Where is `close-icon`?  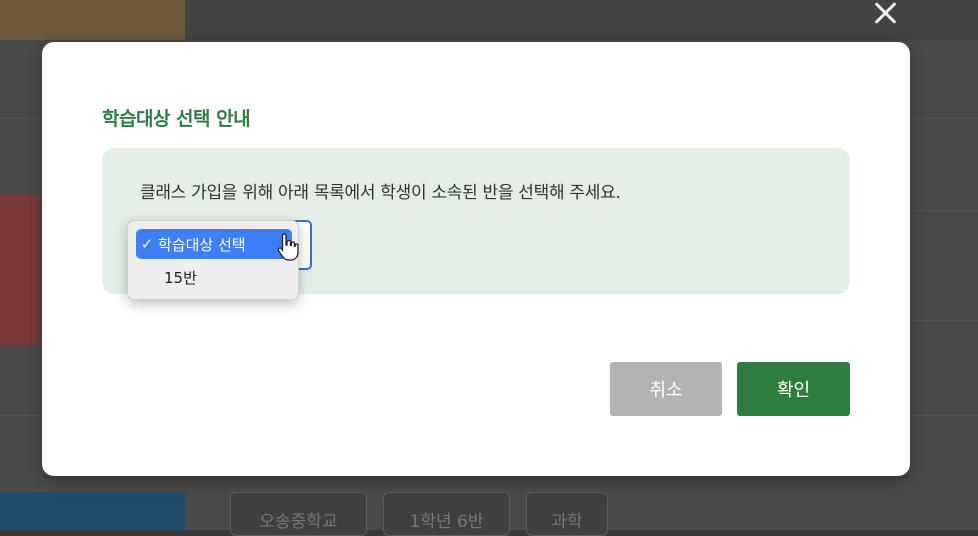
close-icon is located at coordinates (885, 15).